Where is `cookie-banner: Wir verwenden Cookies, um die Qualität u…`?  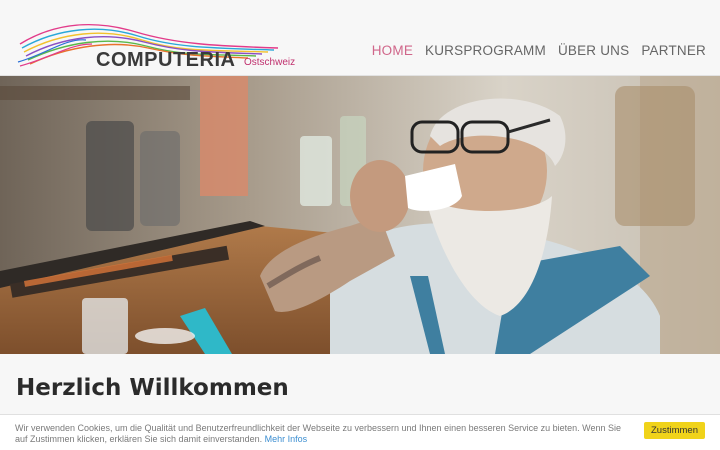 cookie-banner: Wir verwenden Cookies, um die Qualität u… is located at coordinates (360, 432).